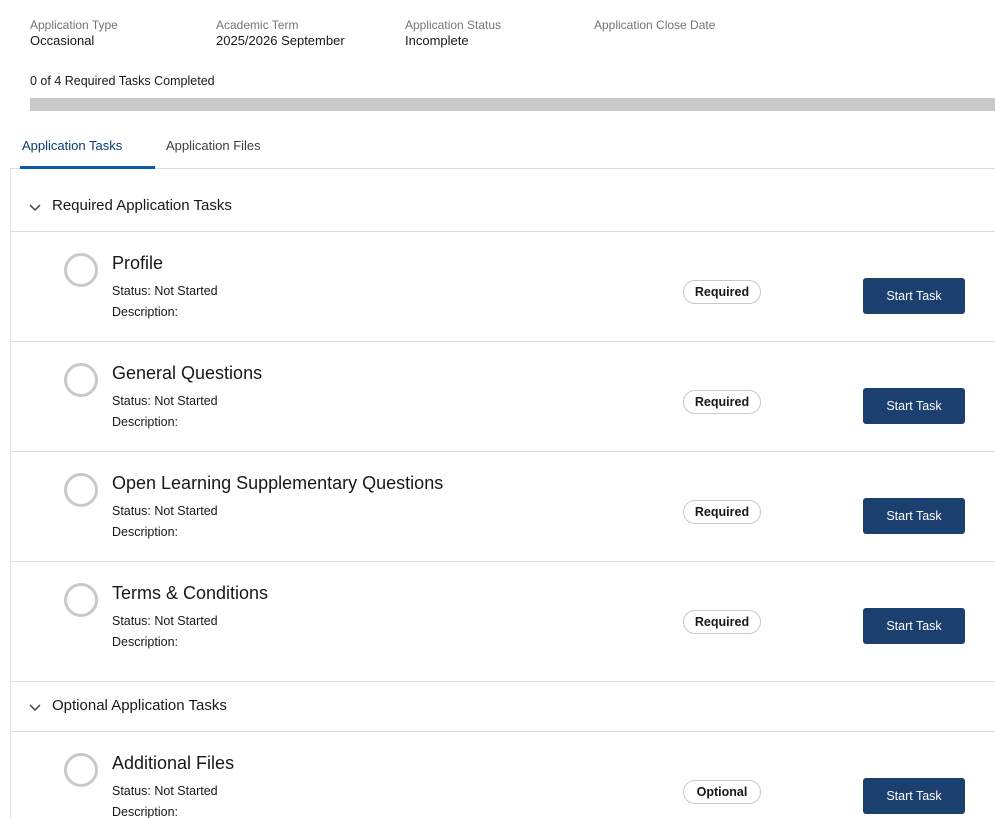 This screenshot has width=995, height=818. I want to click on task-badge: Optional, so click(722, 792).